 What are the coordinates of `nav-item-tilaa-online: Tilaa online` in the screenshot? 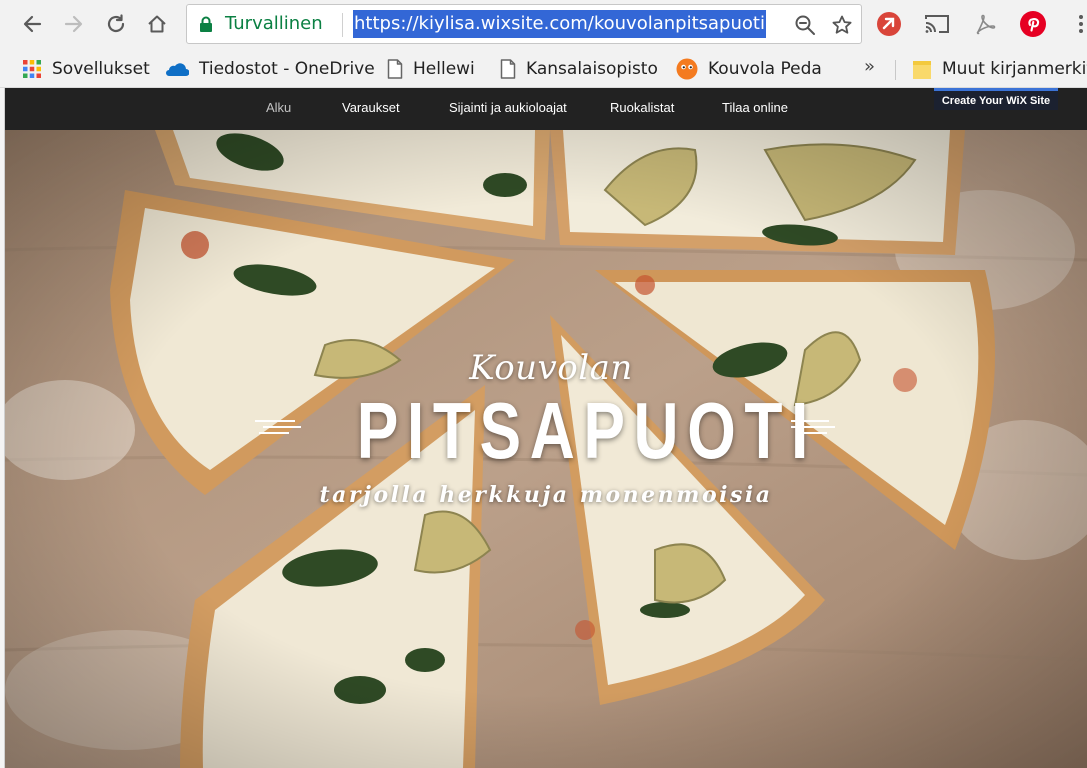 It's located at (755, 107).